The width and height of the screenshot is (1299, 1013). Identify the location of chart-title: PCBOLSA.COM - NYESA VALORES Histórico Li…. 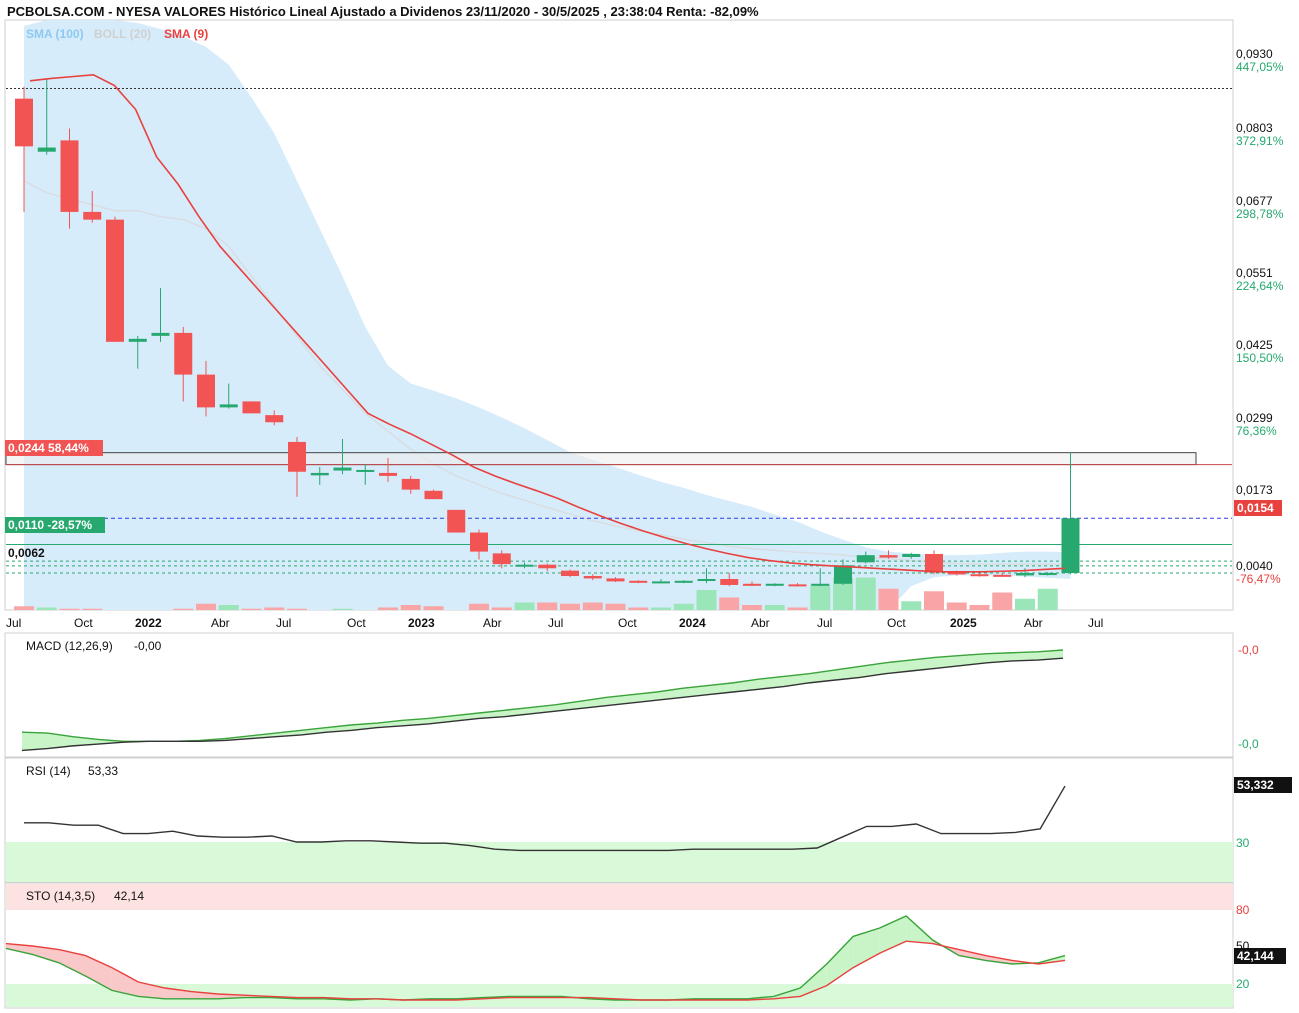
(383, 11).